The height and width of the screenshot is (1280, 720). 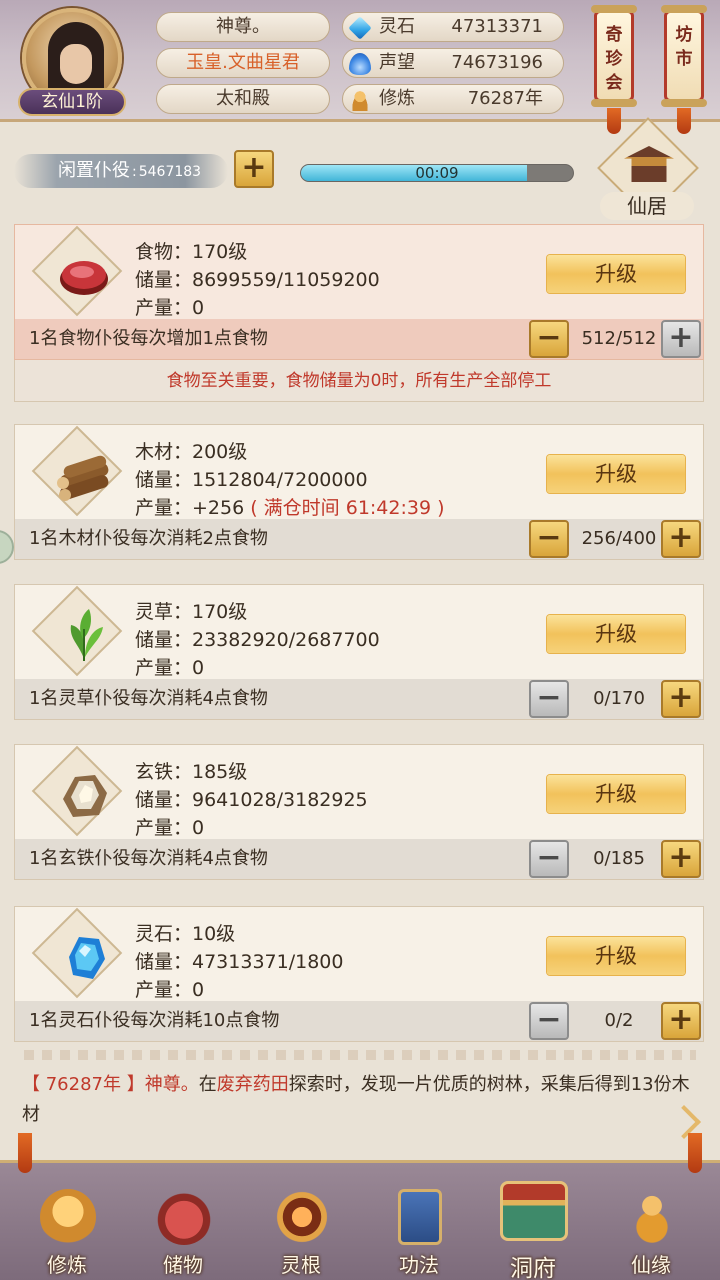 I want to click on resource-label: 灵石, so click(x=397, y=26).